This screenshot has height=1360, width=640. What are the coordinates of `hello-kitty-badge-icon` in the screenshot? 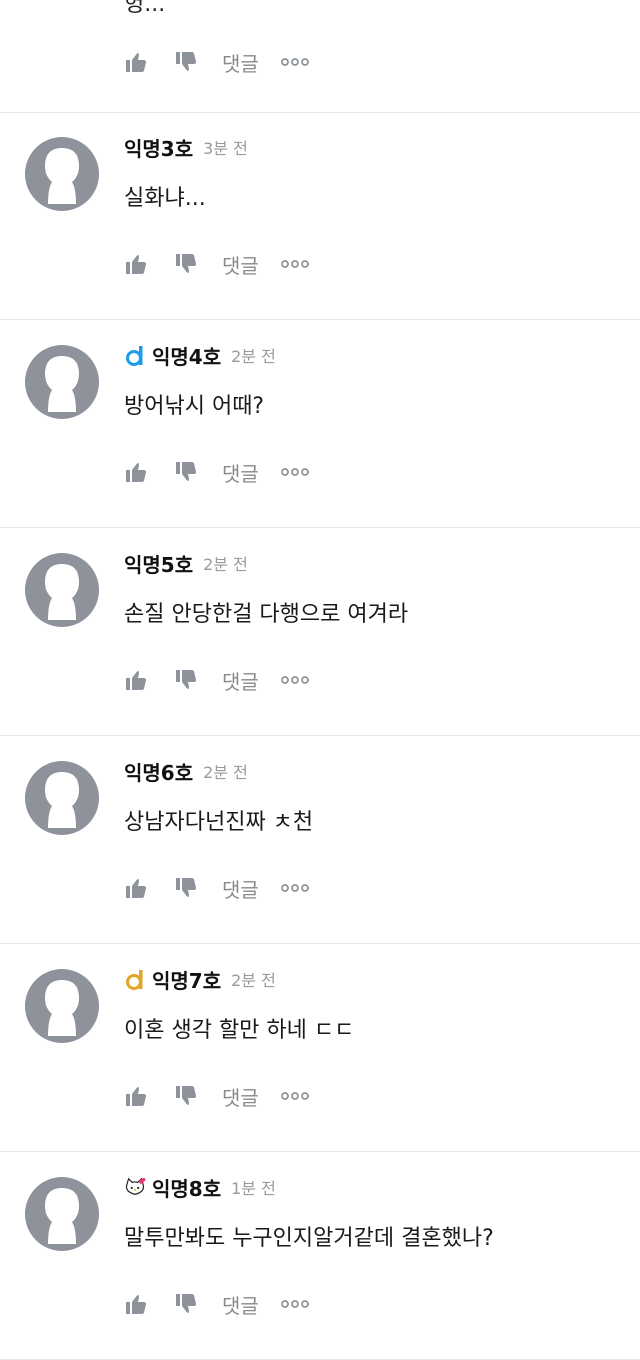 It's located at (135, 1187).